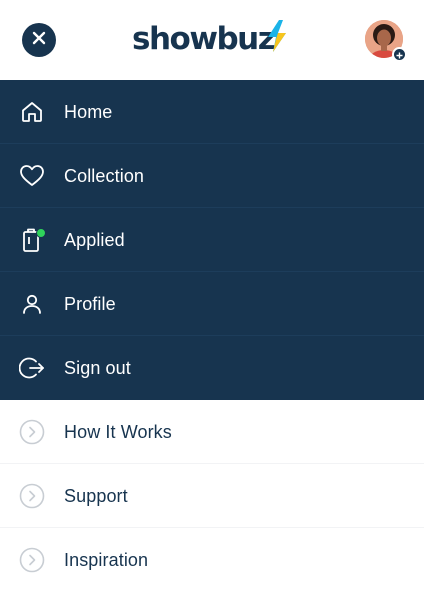  I want to click on menu-item-profile: Profile, so click(212, 304).